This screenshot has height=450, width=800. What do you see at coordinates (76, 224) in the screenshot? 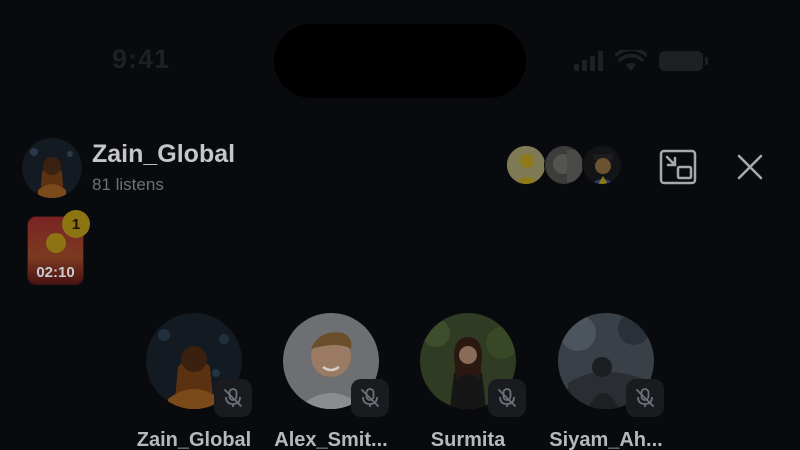
I see `gift-count-badge: 1` at bounding box center [76, 224].